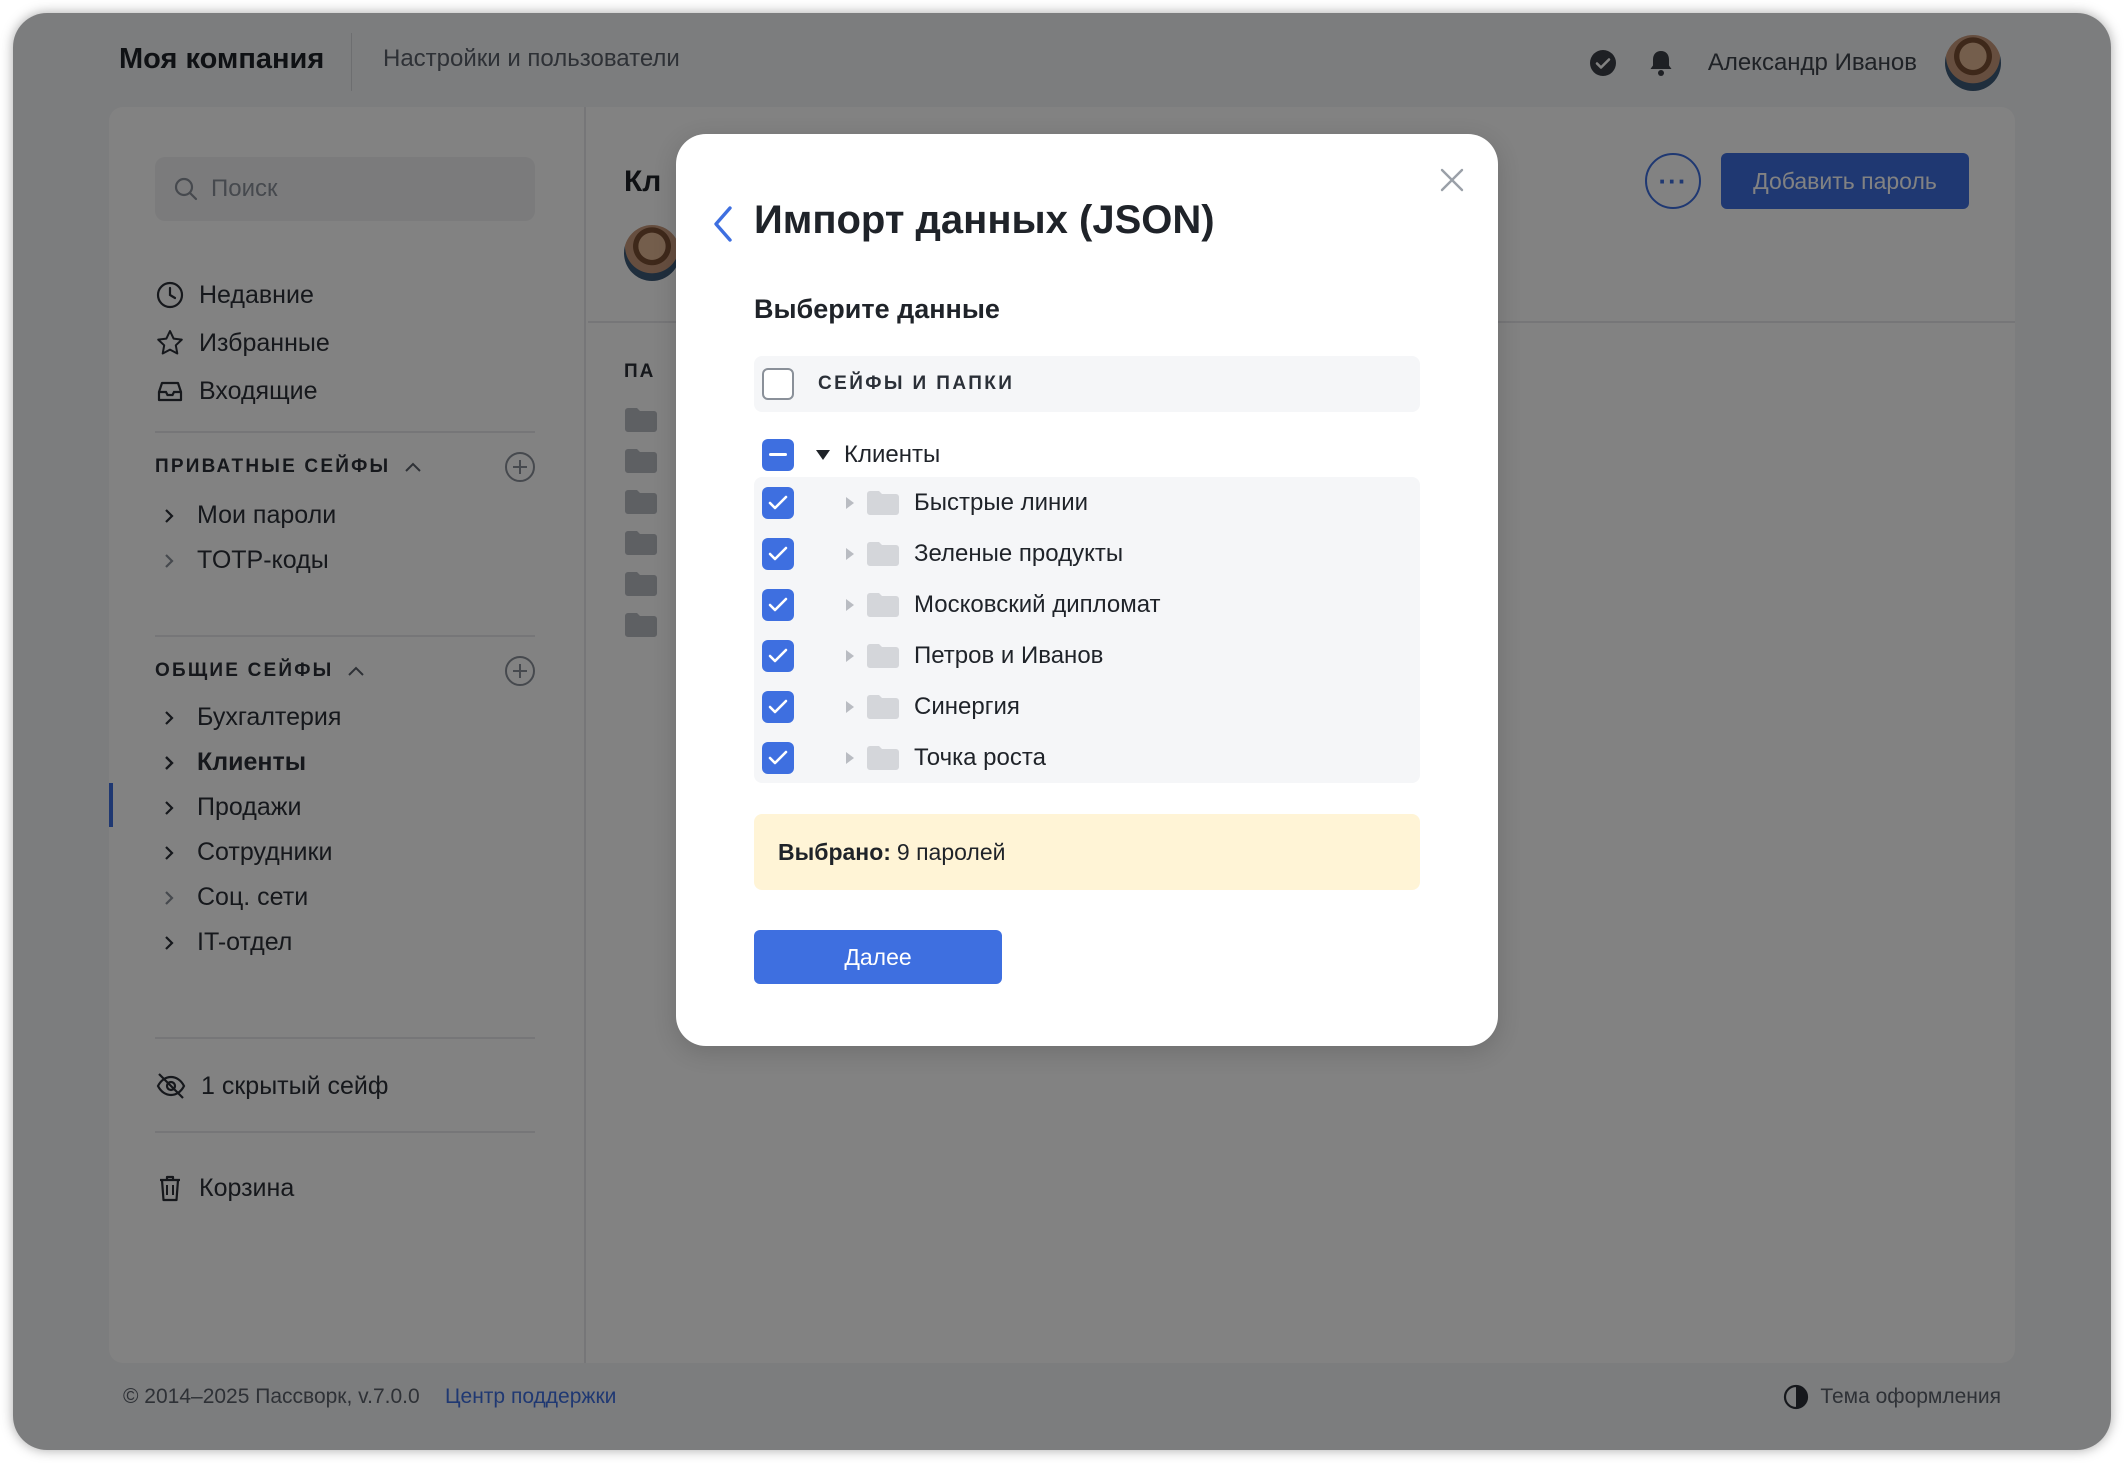 The image size is (2124, 1463). I want to click on folder-row: Точка роста, so click(1087, 757).